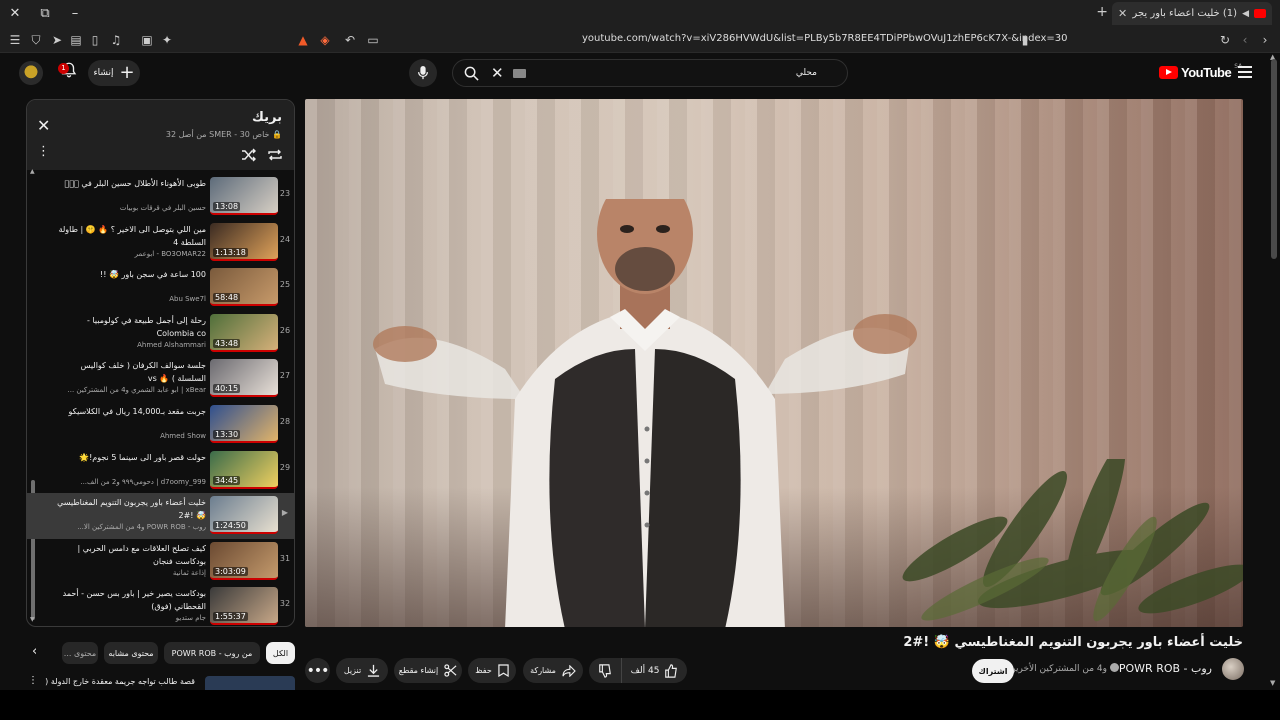 The width and height of the screenshot is (1280, 720). Describe the element at coordinates (160, 135) in the screenshot. I see `playlist-header: بريك 🔒 خاص SMER - 30 من أصل 32 ✕ ⋮` at that location.